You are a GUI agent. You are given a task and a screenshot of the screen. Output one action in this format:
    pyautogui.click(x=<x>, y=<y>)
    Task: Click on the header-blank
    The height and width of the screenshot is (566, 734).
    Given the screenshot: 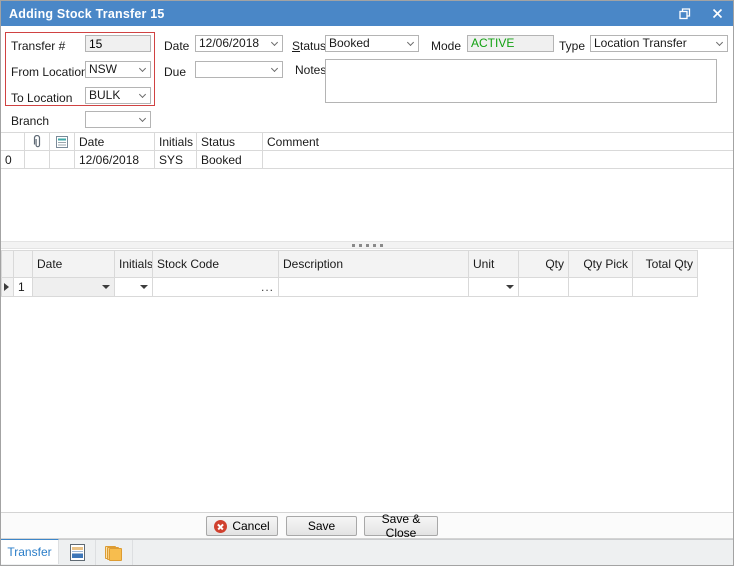 What is the action you would take?
    pyautogui.click(x=13, y=142)
    